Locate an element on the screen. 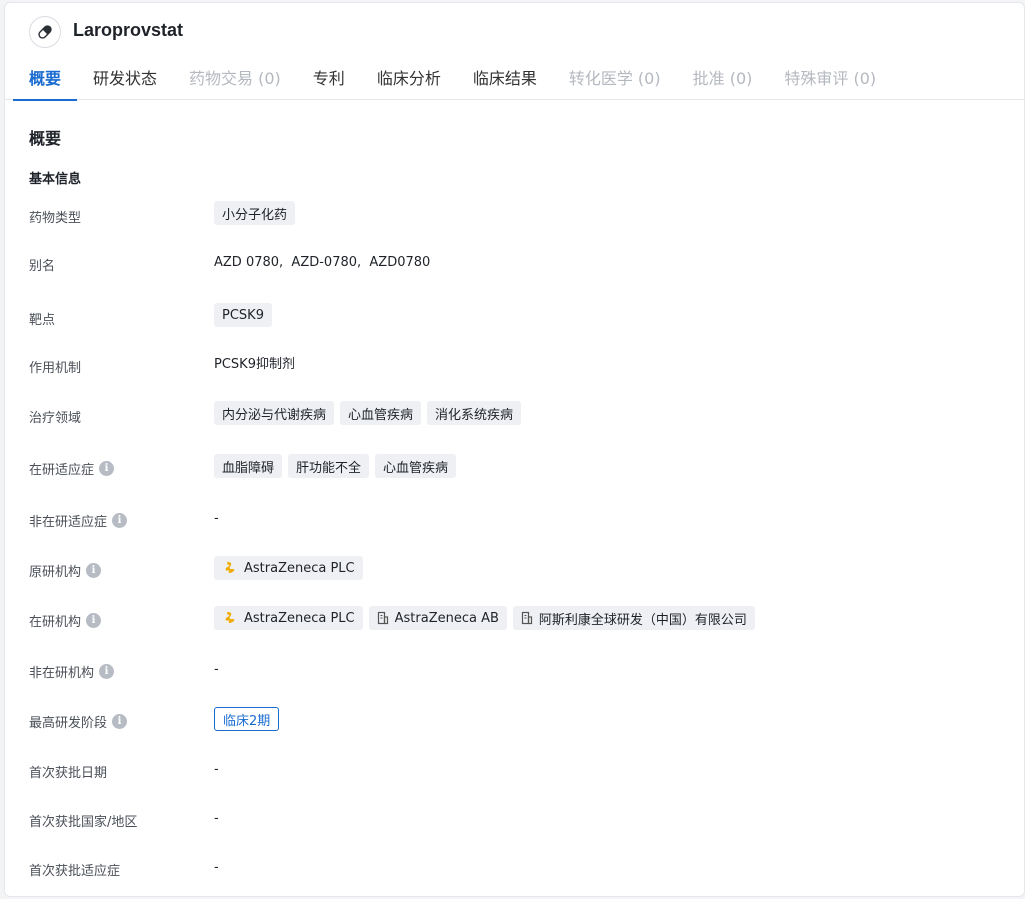  field-label: 非在研机构 is located at coordinates (62, 673).